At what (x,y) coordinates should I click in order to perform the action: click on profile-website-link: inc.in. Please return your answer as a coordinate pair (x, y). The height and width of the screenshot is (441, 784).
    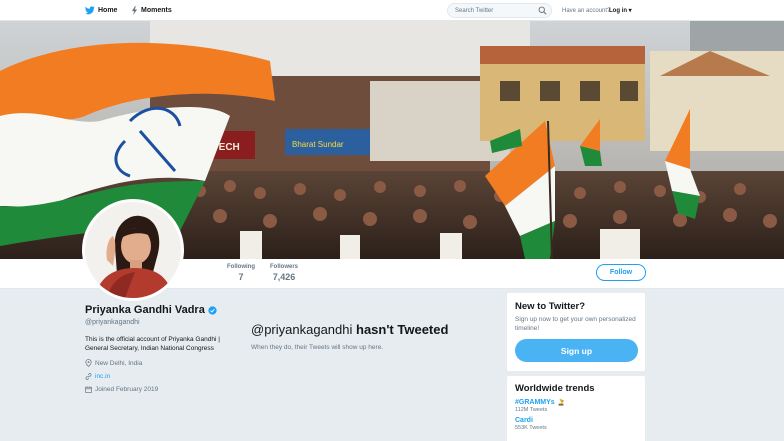
    Looking at the image, I should click on (102, 376).